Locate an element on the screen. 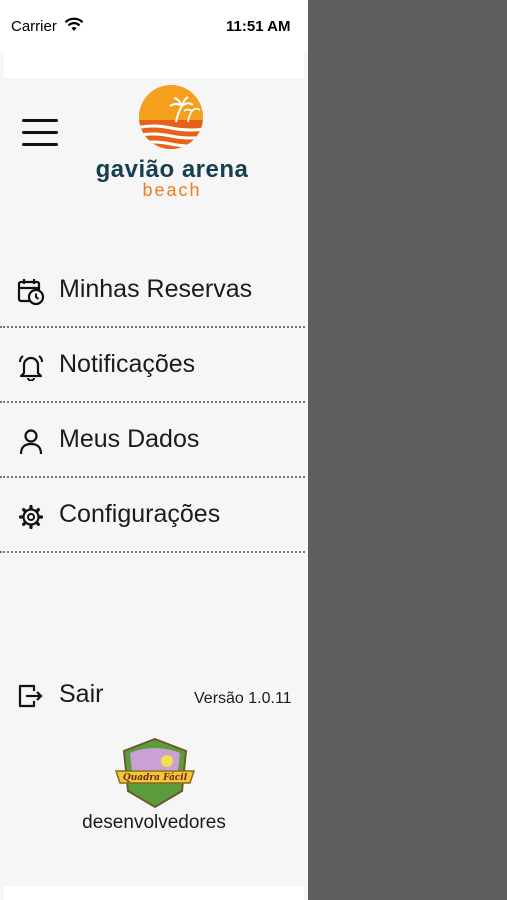 This screenshot has height=900, width=507. developer-logo: Quadra Fácil is located at coordinates (155, 773).